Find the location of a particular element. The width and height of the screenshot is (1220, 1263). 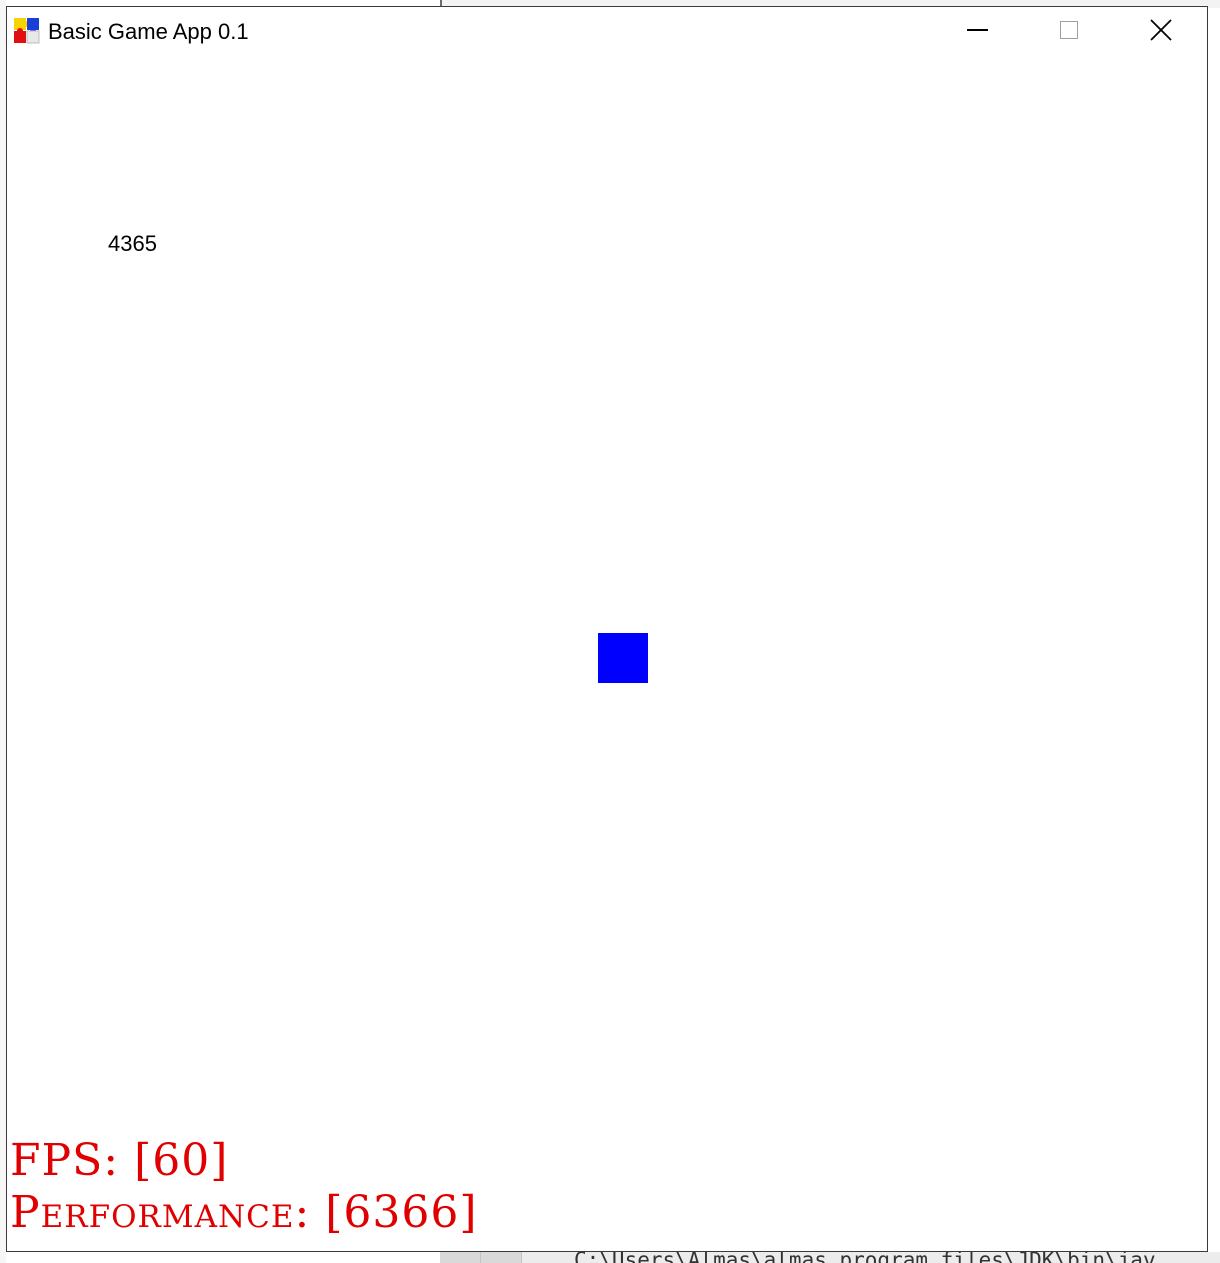

minimize-icon is located at coordinates (977, 30).